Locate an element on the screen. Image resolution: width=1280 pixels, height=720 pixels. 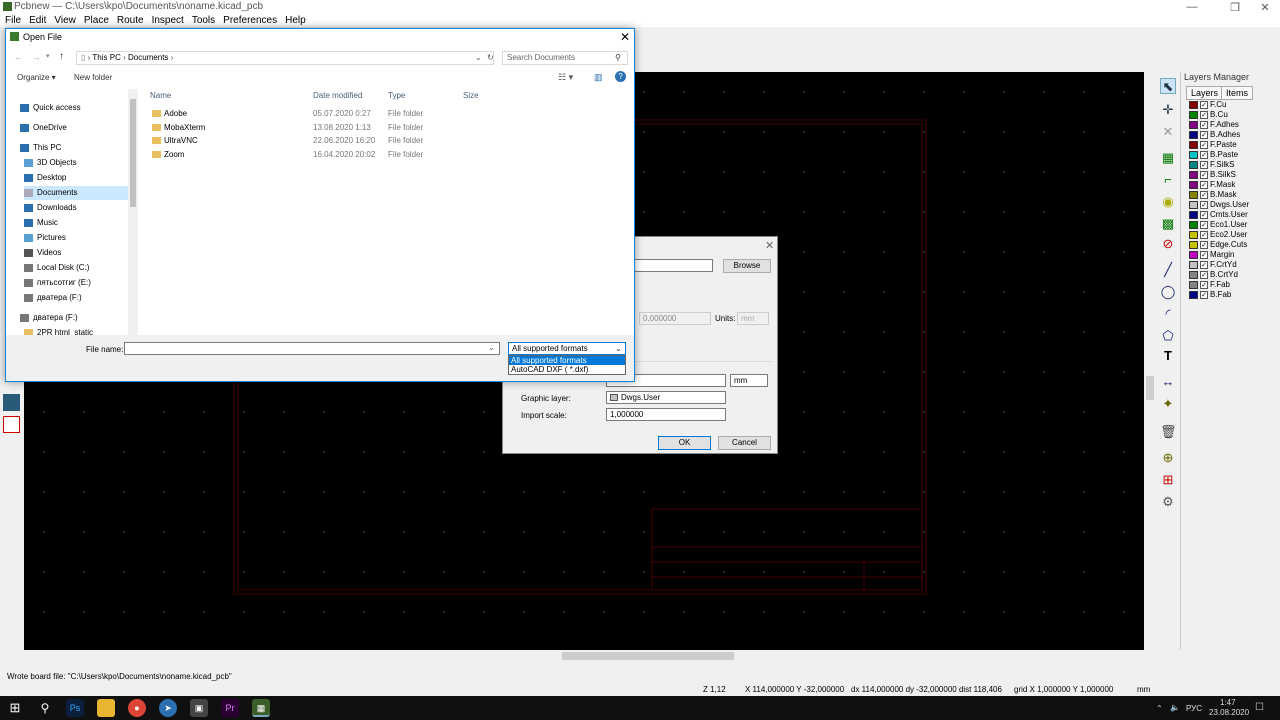
notification-icon: ☐ is located at coordinates (1259, 707).